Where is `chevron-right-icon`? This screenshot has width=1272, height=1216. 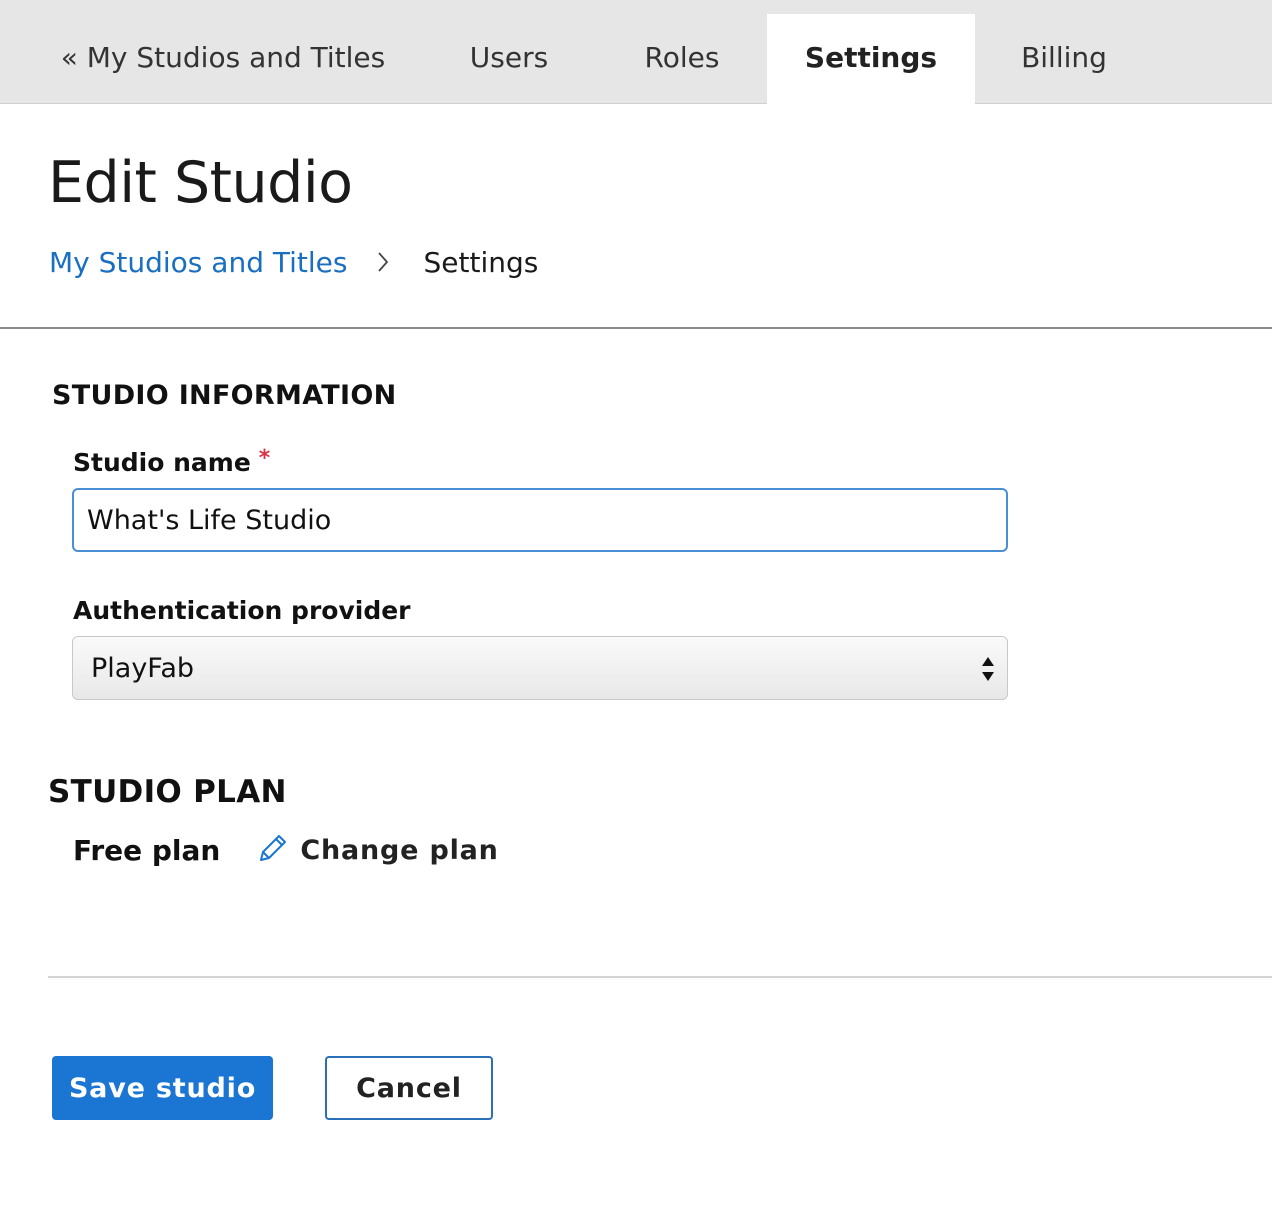
chevron-right-icon is located at coordinates (383, 262).